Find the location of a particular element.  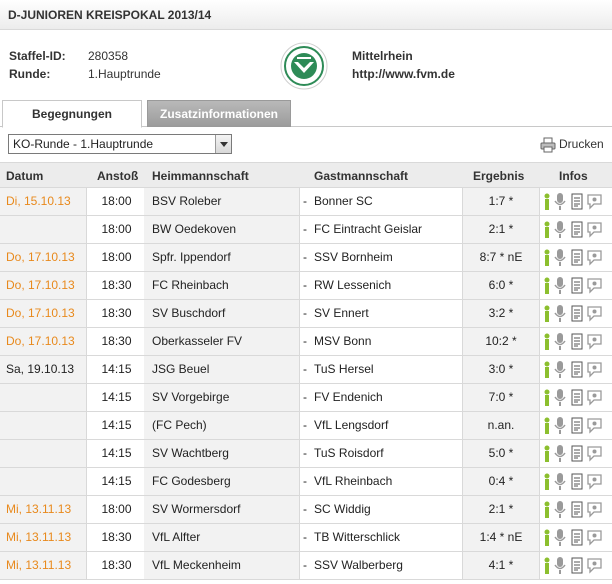

match-guest-team: SSV Walberberg is located at coordinates (387, 565).